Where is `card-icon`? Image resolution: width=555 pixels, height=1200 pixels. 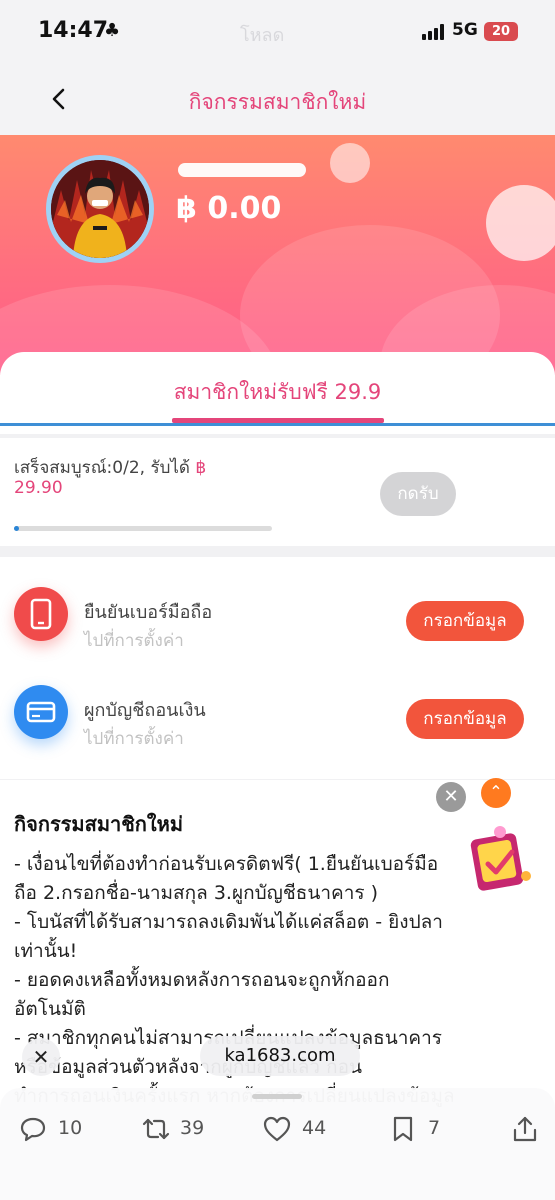
card-icon is located at coordinates (41, 712).